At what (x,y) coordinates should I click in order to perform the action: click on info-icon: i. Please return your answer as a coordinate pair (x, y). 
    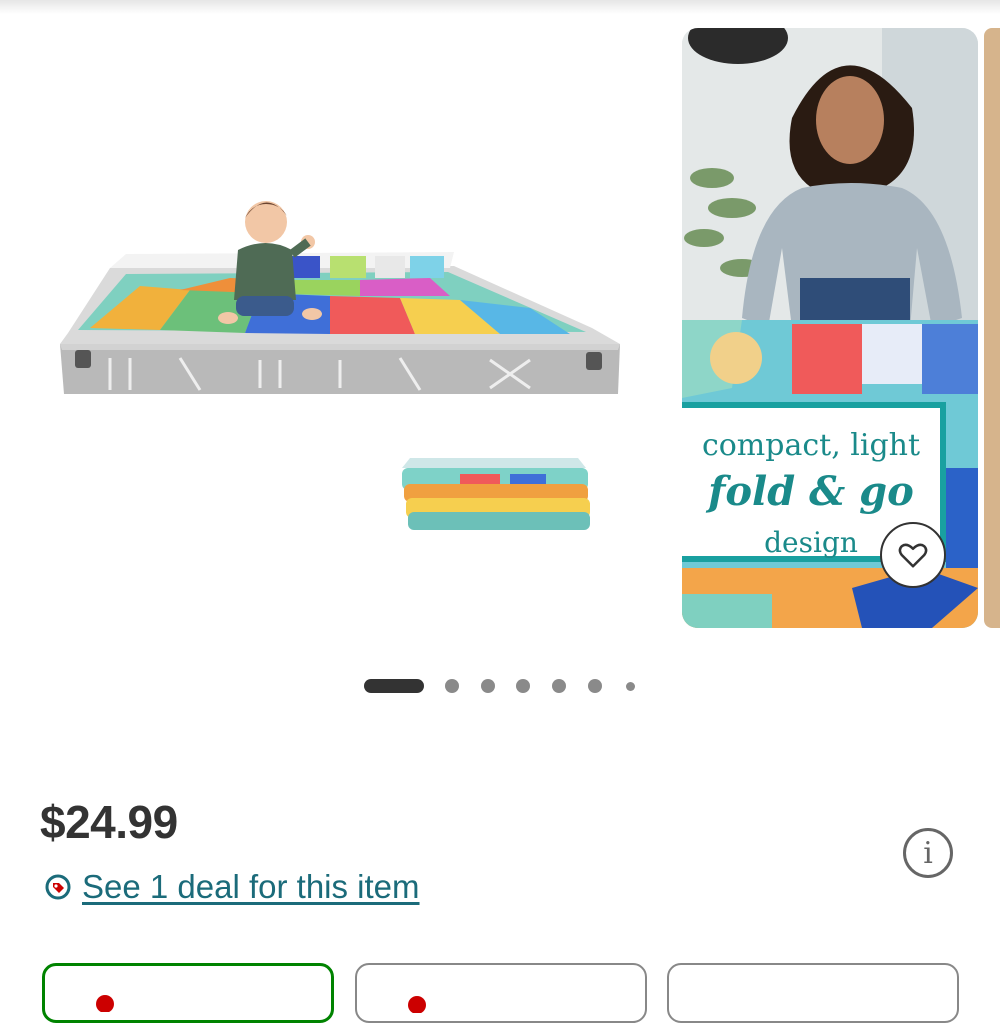
    Looking at the image, I should click on (928, 853).